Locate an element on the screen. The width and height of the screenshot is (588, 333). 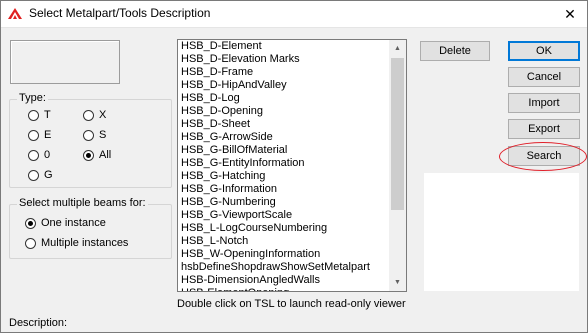
description-label: Description: is located at coordinates (38, 323).